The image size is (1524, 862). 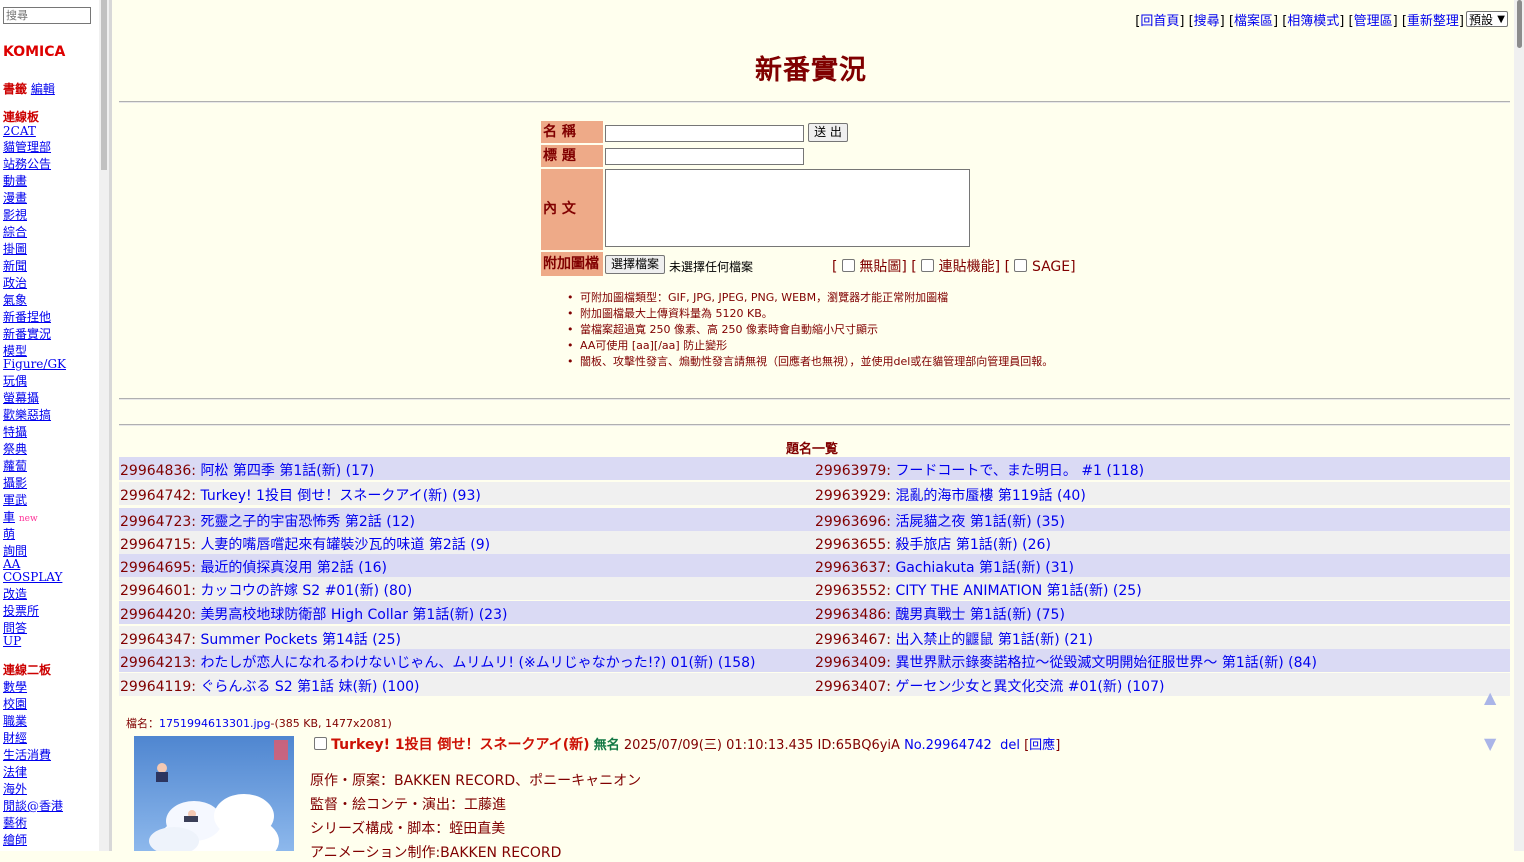 What do you see at coordinates (15, 594) in the screenshot?
I see `sidebar-item-28: 改造` at bounding box center [15, 594].